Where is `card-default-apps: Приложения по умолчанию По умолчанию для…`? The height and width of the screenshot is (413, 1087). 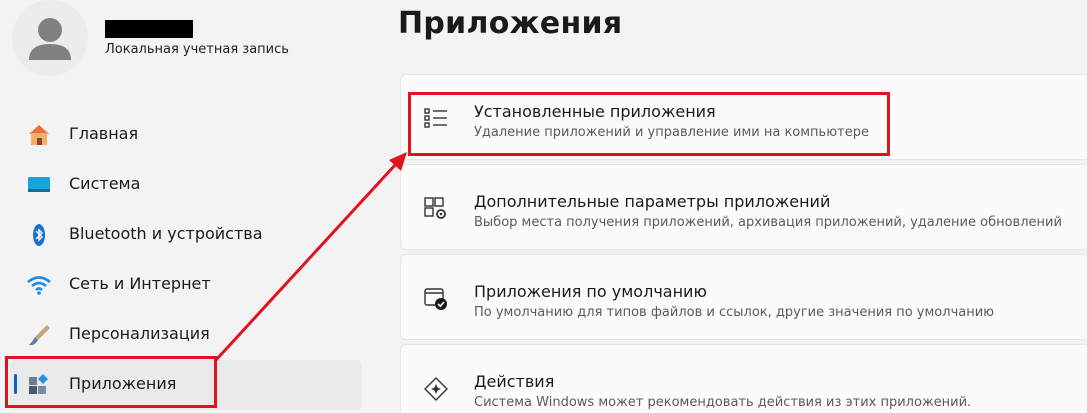
card-default-apps: Приложения по умолчанию По умолчанию для… is located at coordinates (743, 297).